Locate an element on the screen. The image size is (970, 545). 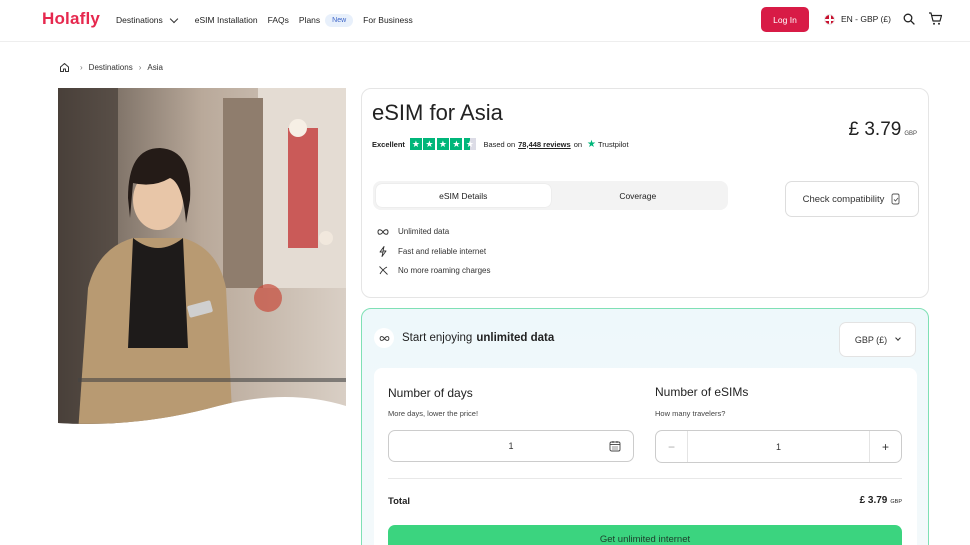
plan-headline: Start enjoying unlimited data is located at coordinates (464, 338).